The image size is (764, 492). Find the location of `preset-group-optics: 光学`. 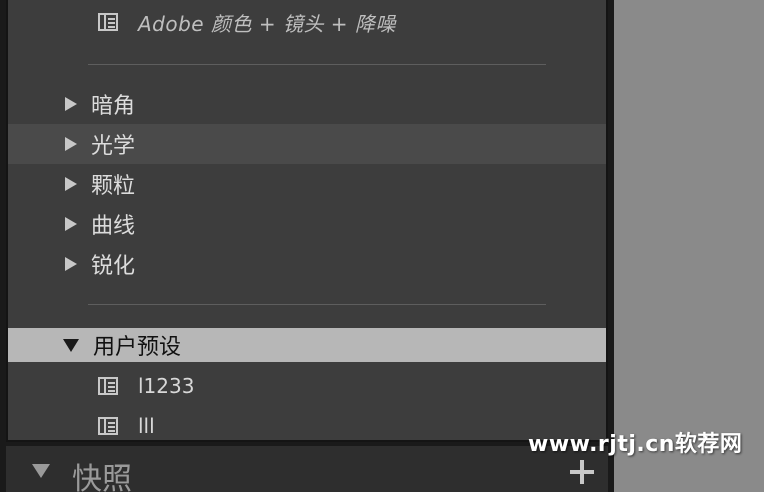

preset-group-optics: 光学 is located at coordinates (307, 144).